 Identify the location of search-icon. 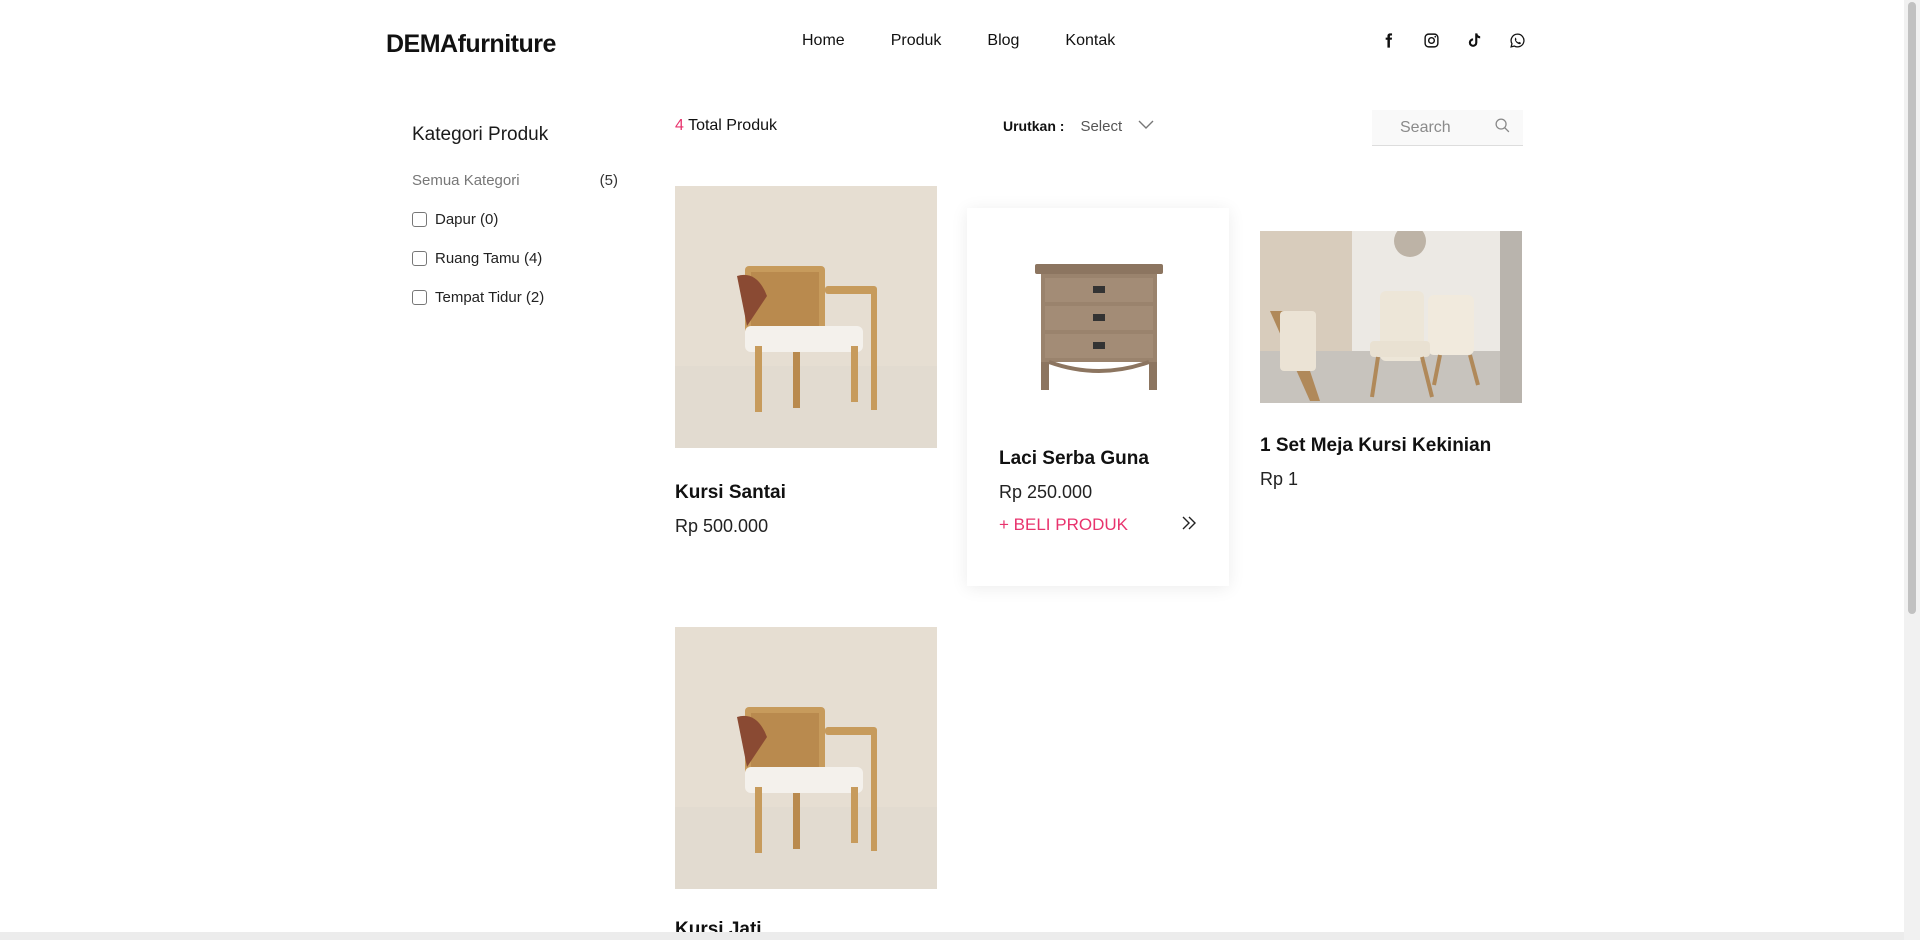
(1502, 128).